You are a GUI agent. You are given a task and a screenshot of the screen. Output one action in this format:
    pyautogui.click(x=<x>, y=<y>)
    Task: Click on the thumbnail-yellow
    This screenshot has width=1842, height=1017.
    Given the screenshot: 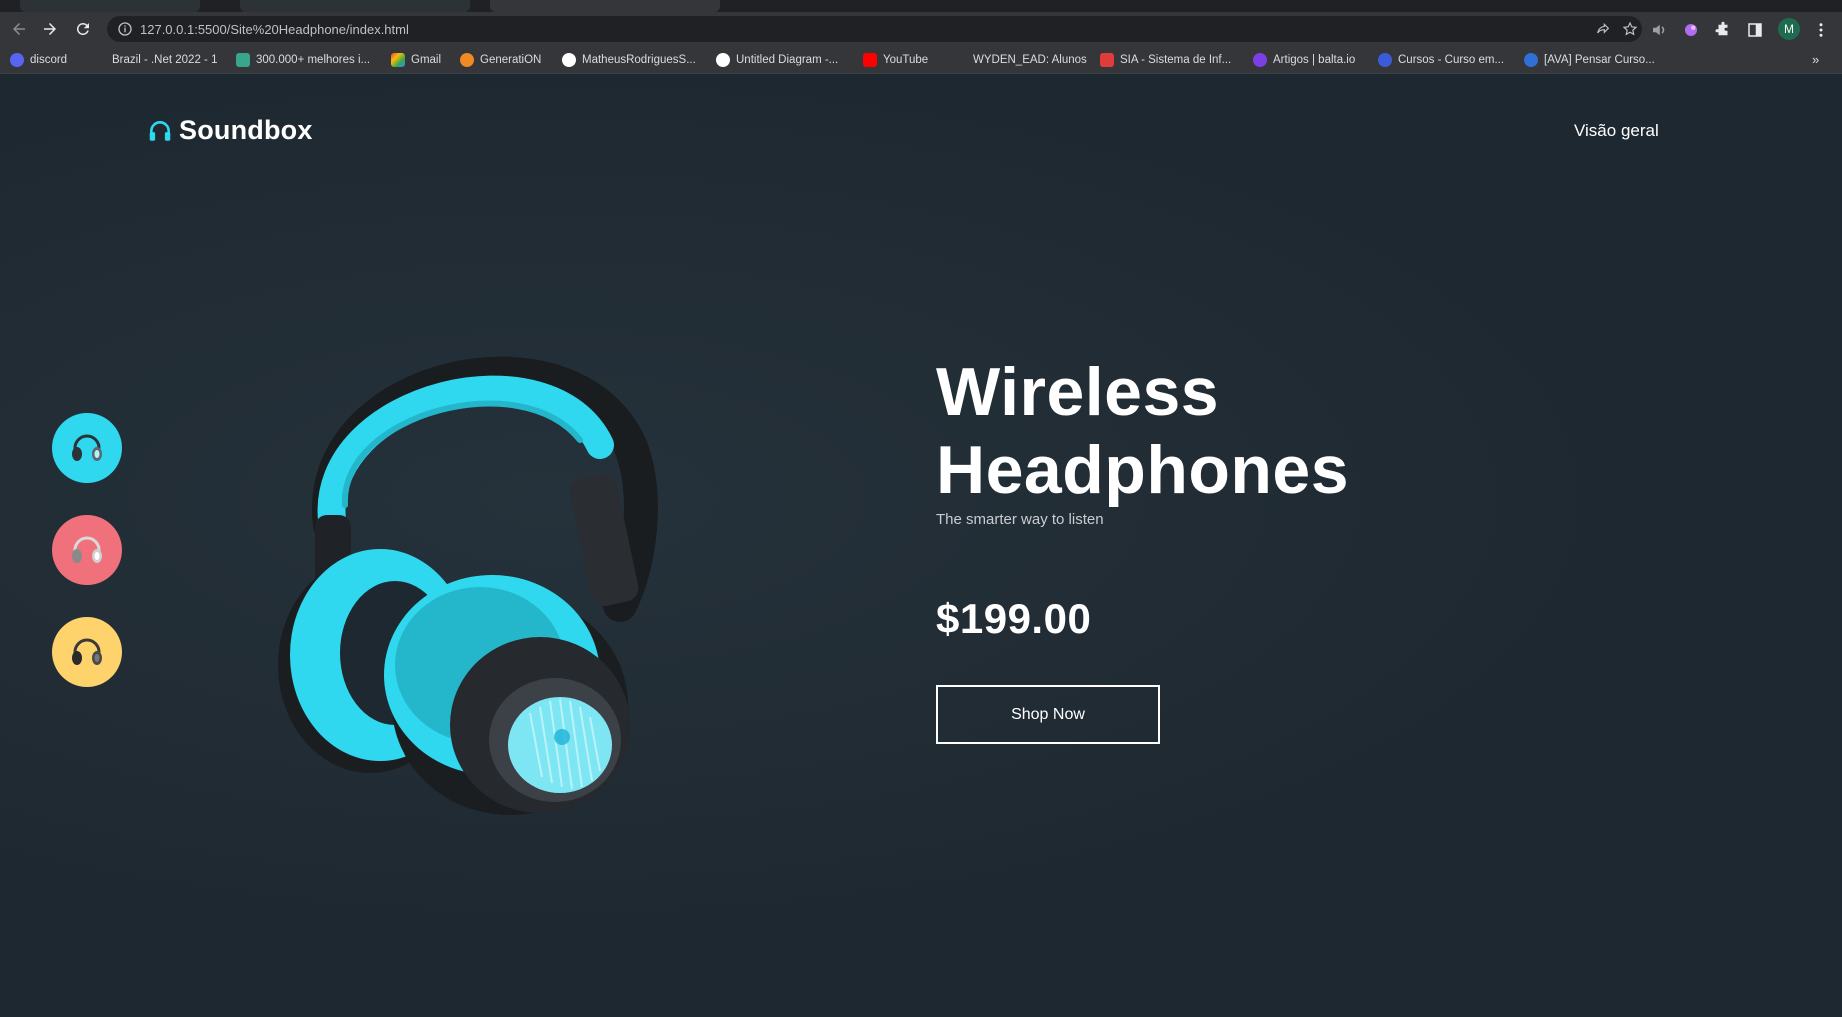 What is the action you would take?
    pyautogui.click(x=87, y=652)
    